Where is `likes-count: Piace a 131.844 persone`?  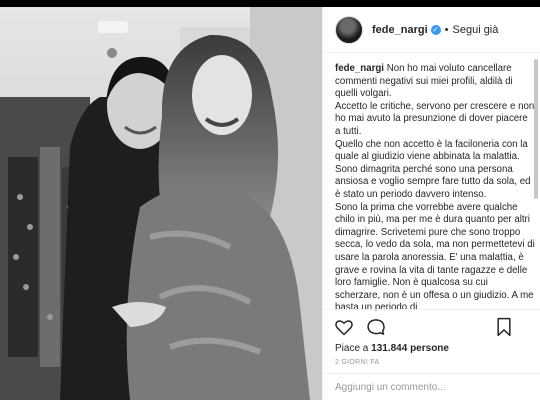
likes-count: Piace a 131.844 persone is located at coordinates (392, 348).